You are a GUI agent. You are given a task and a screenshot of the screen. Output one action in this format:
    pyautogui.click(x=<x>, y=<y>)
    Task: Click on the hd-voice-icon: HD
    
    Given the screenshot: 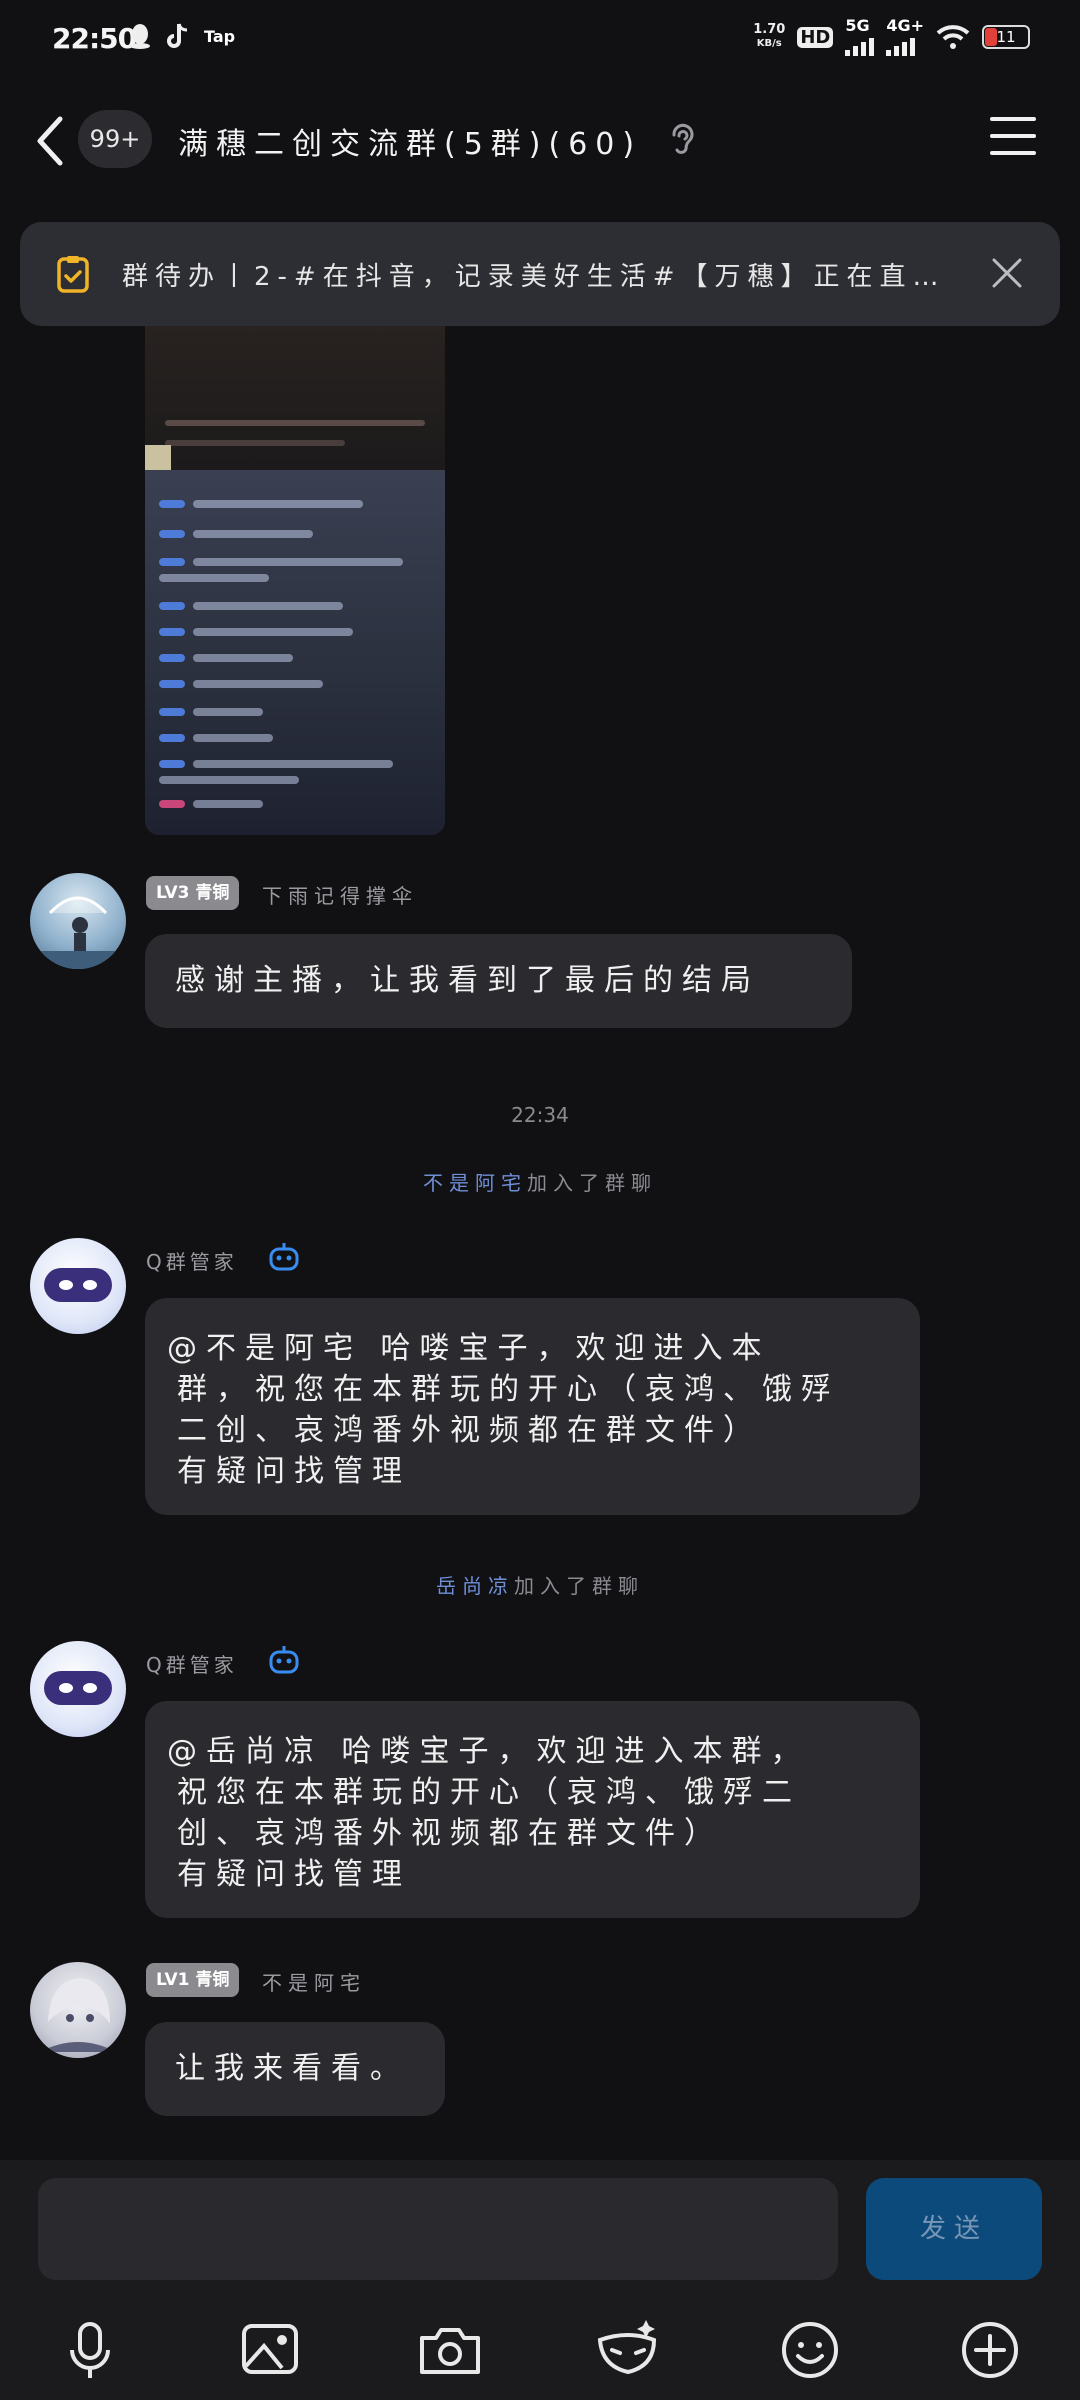 What is the action you would take?
    pyautogui.click(x=815, y=37)
    